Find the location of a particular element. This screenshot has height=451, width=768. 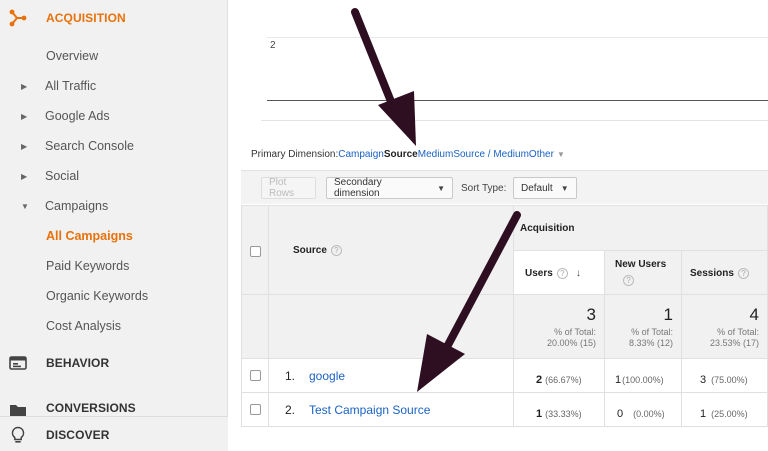

source-link: google is located at coordinates (327, 376).